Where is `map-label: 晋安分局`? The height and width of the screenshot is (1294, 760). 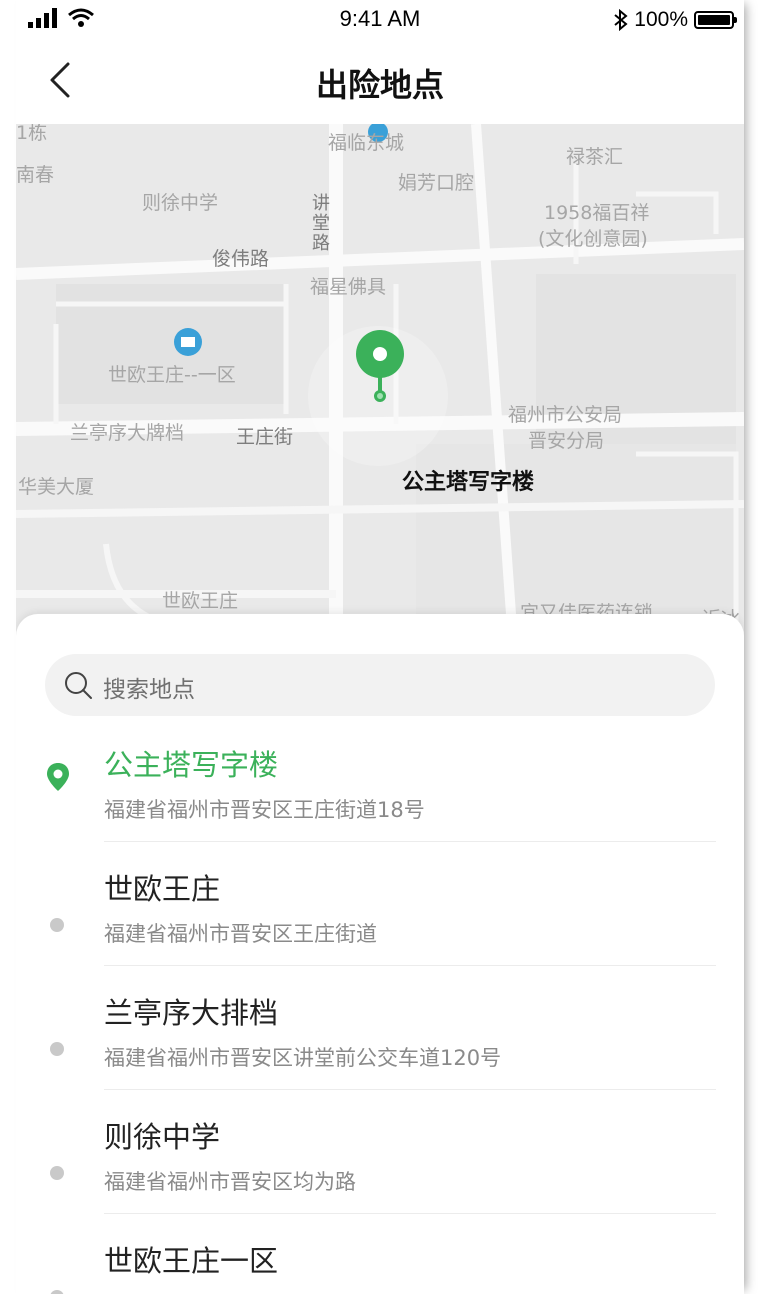 map-label: 晋安分局 is located at coordinates (566, 441).